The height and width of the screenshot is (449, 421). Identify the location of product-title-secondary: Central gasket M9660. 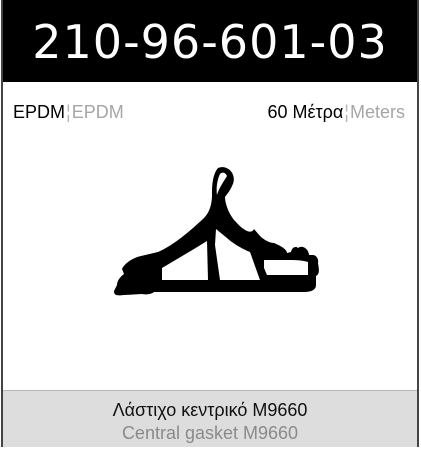
(210, 433).